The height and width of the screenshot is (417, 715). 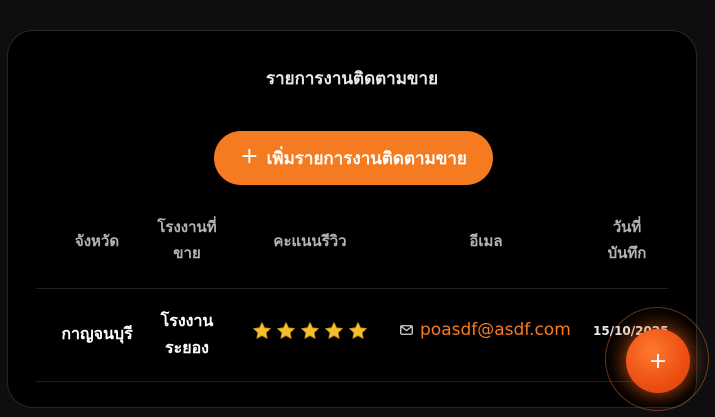 I want to click on header-divider, so click(x=352, y=288).